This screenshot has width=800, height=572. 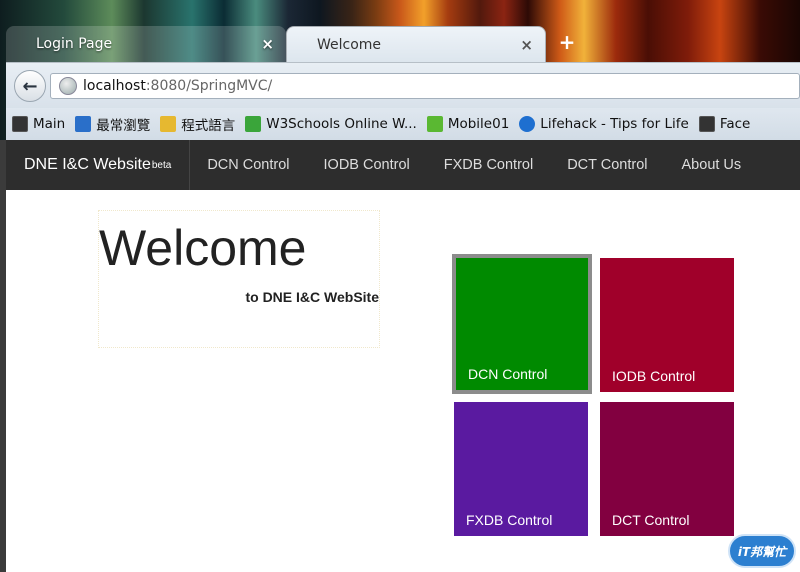 I want to click on bookmark-label: 最常瀏覽, so click(x=123, y=126).